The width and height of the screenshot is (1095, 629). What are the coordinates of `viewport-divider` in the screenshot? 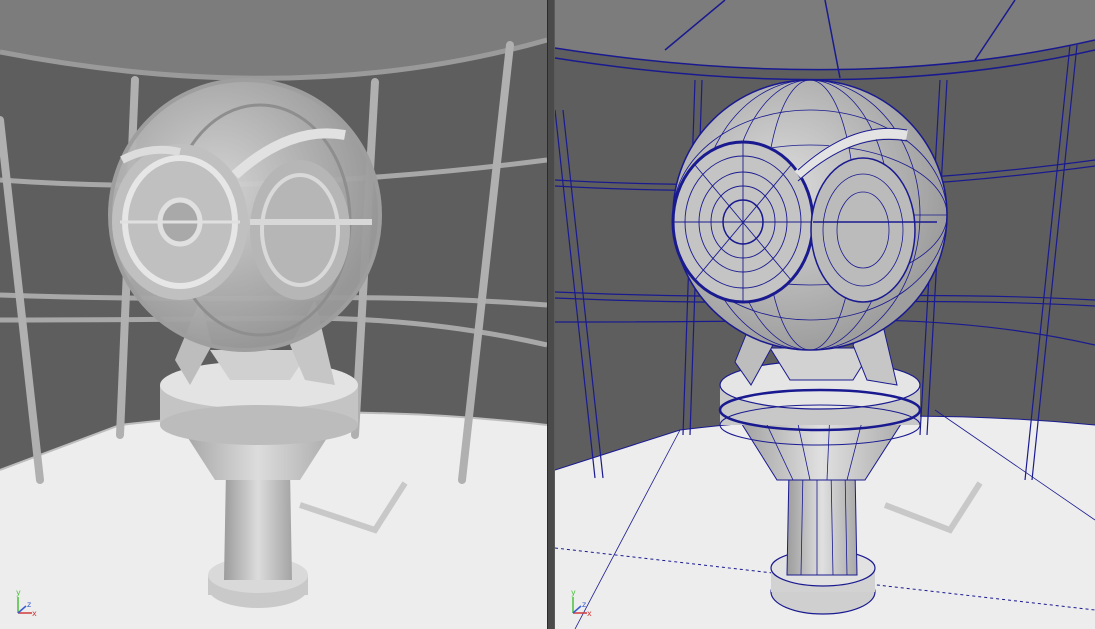 It's located at (551, 314).